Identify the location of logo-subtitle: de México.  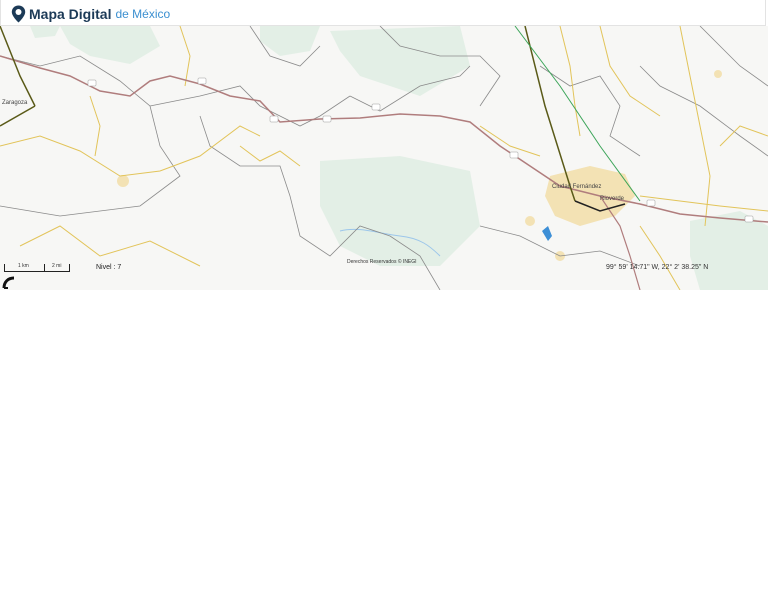
(143, 14).